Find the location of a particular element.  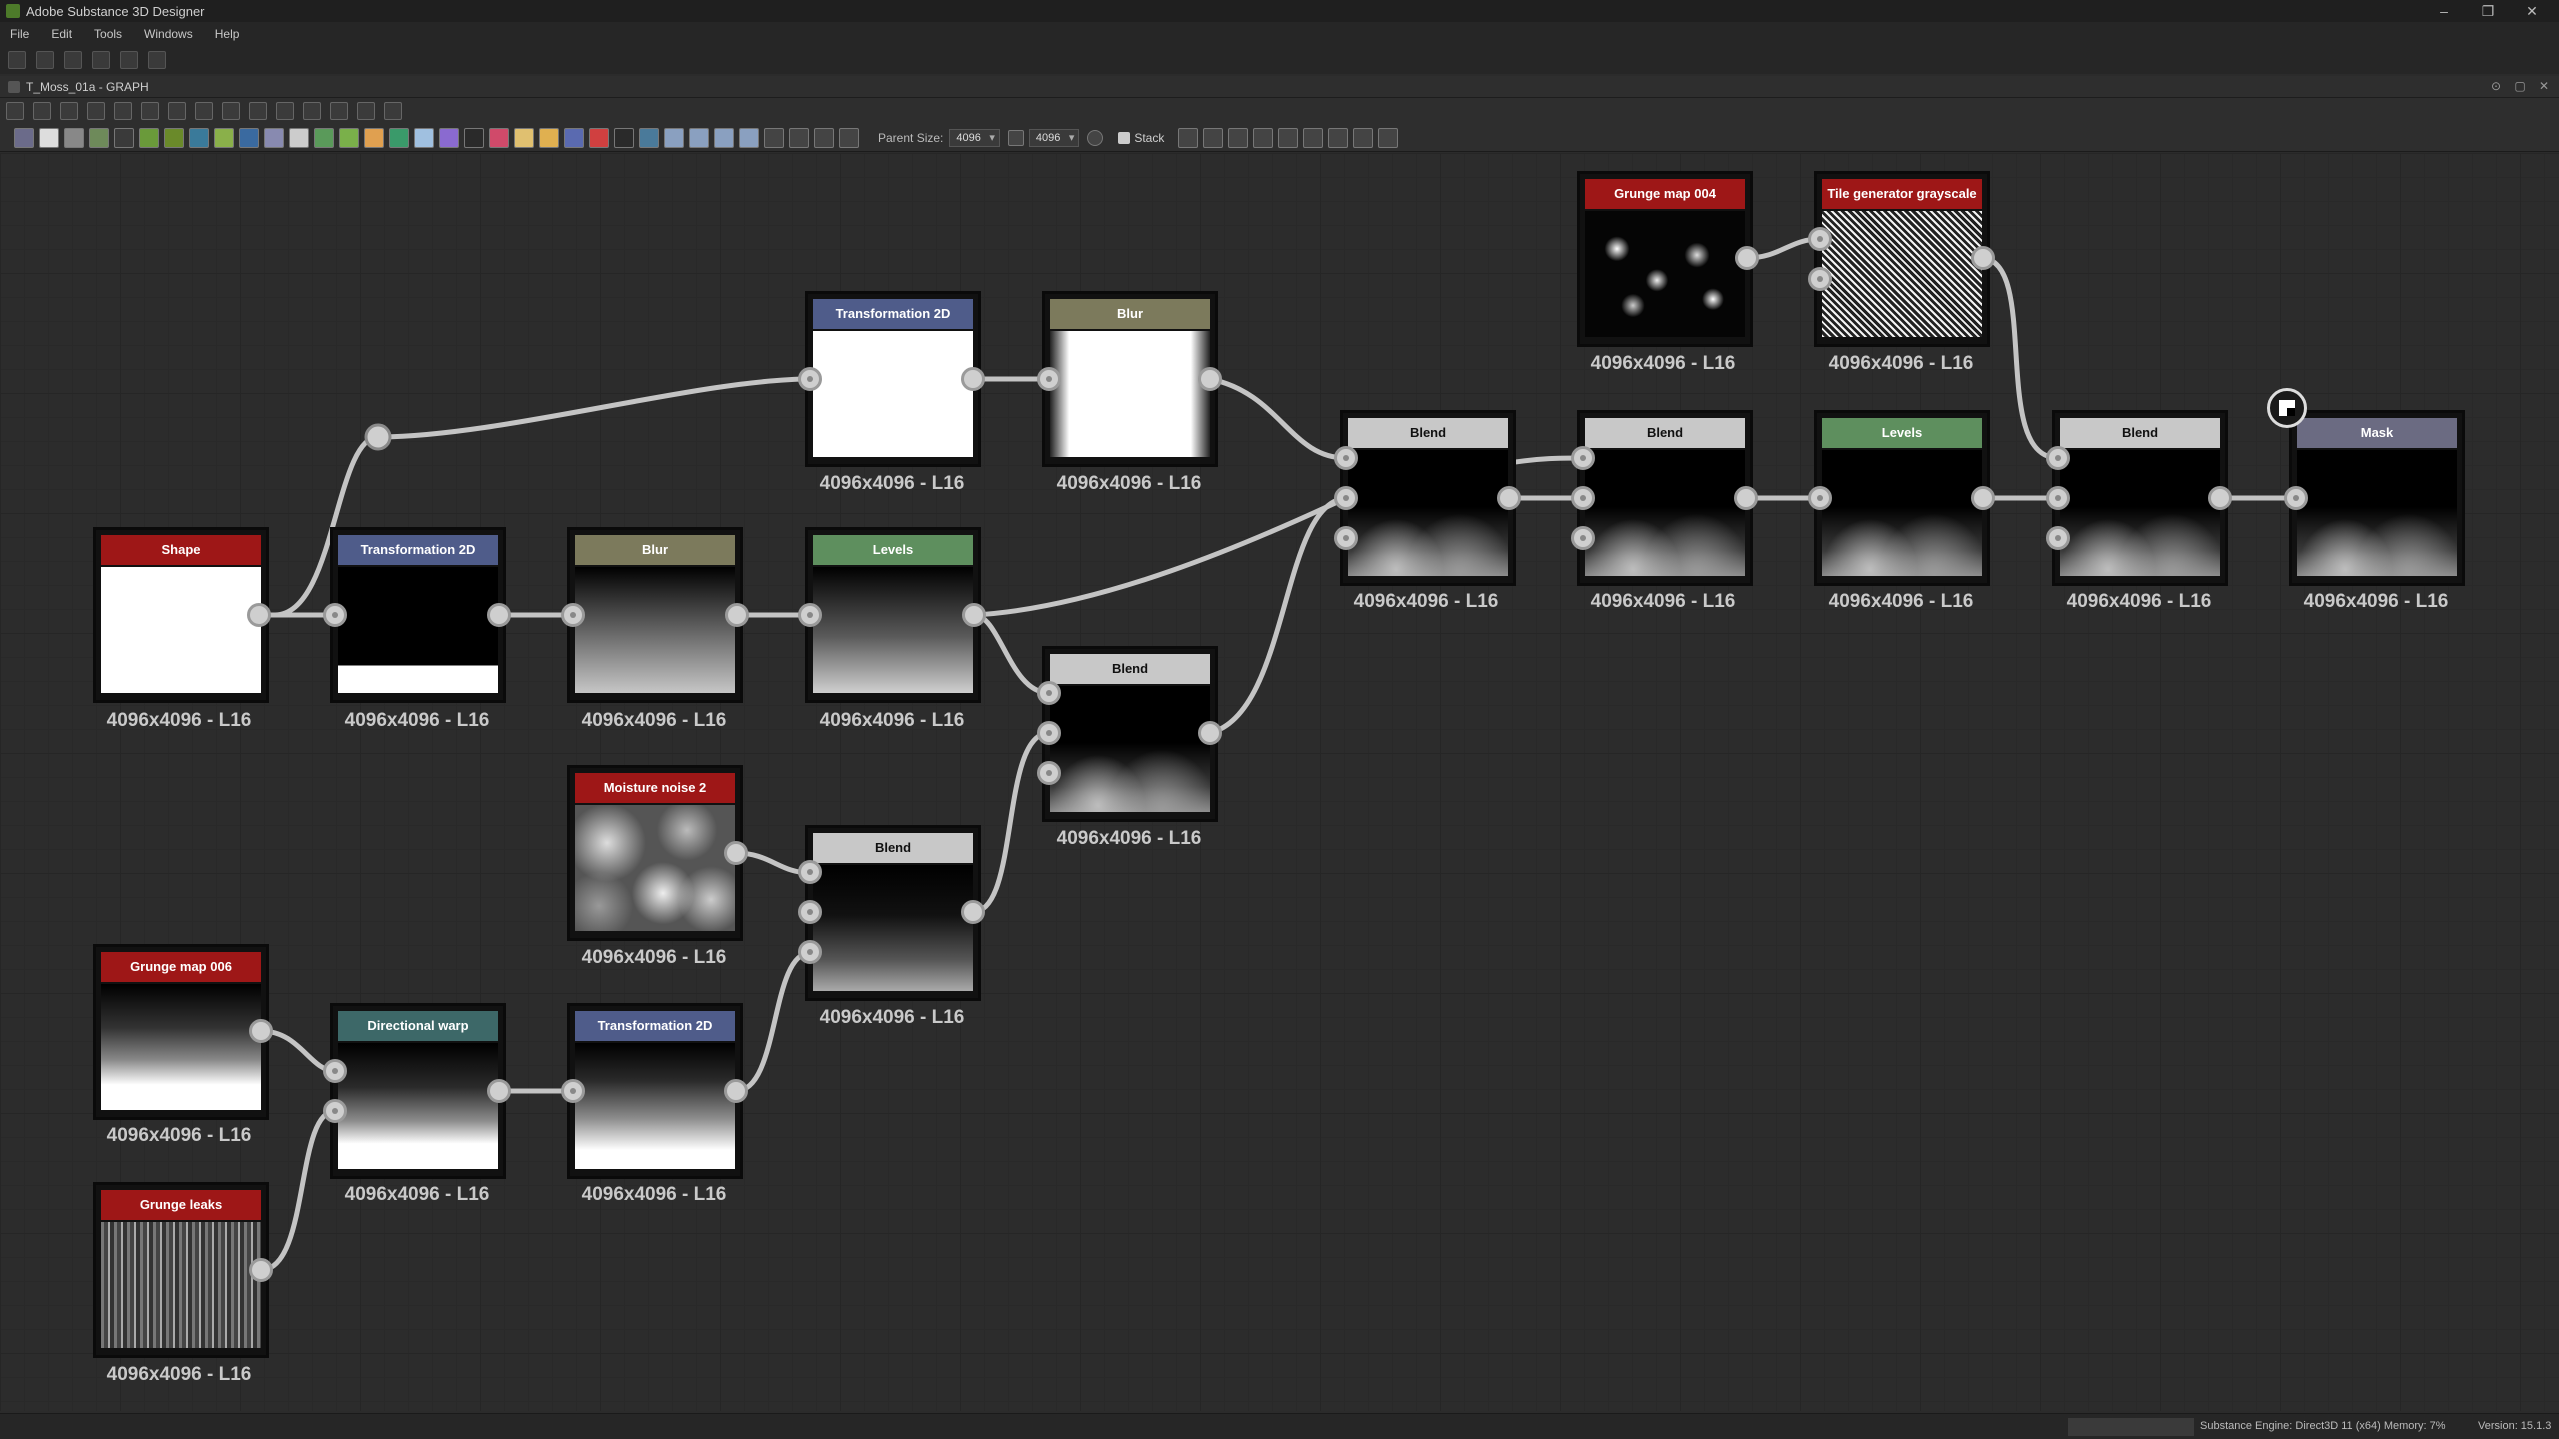

open-folder-icon is located at coordinates (73, 60).